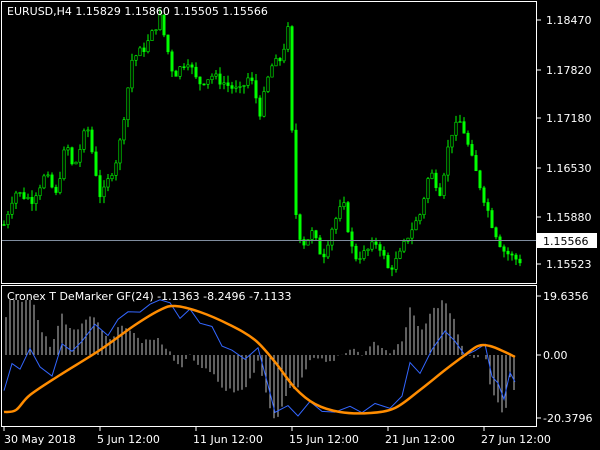  Describe the element at coordinates (40, 439) in the screenshot. I see `time-label: 30 May 2018` at that location.